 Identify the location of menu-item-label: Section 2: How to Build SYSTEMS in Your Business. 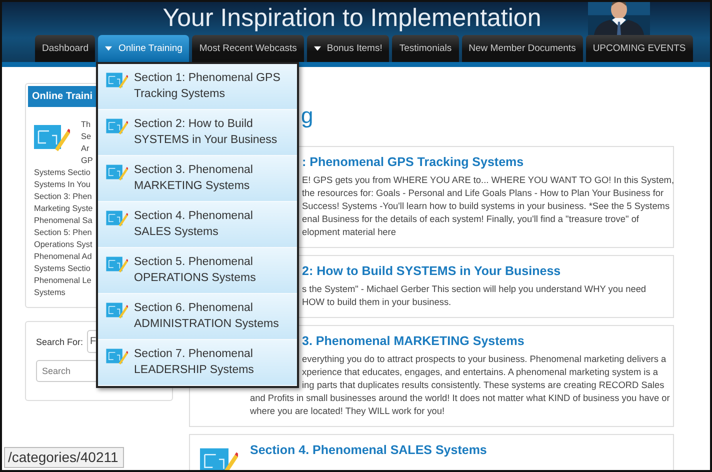
(206, 132).